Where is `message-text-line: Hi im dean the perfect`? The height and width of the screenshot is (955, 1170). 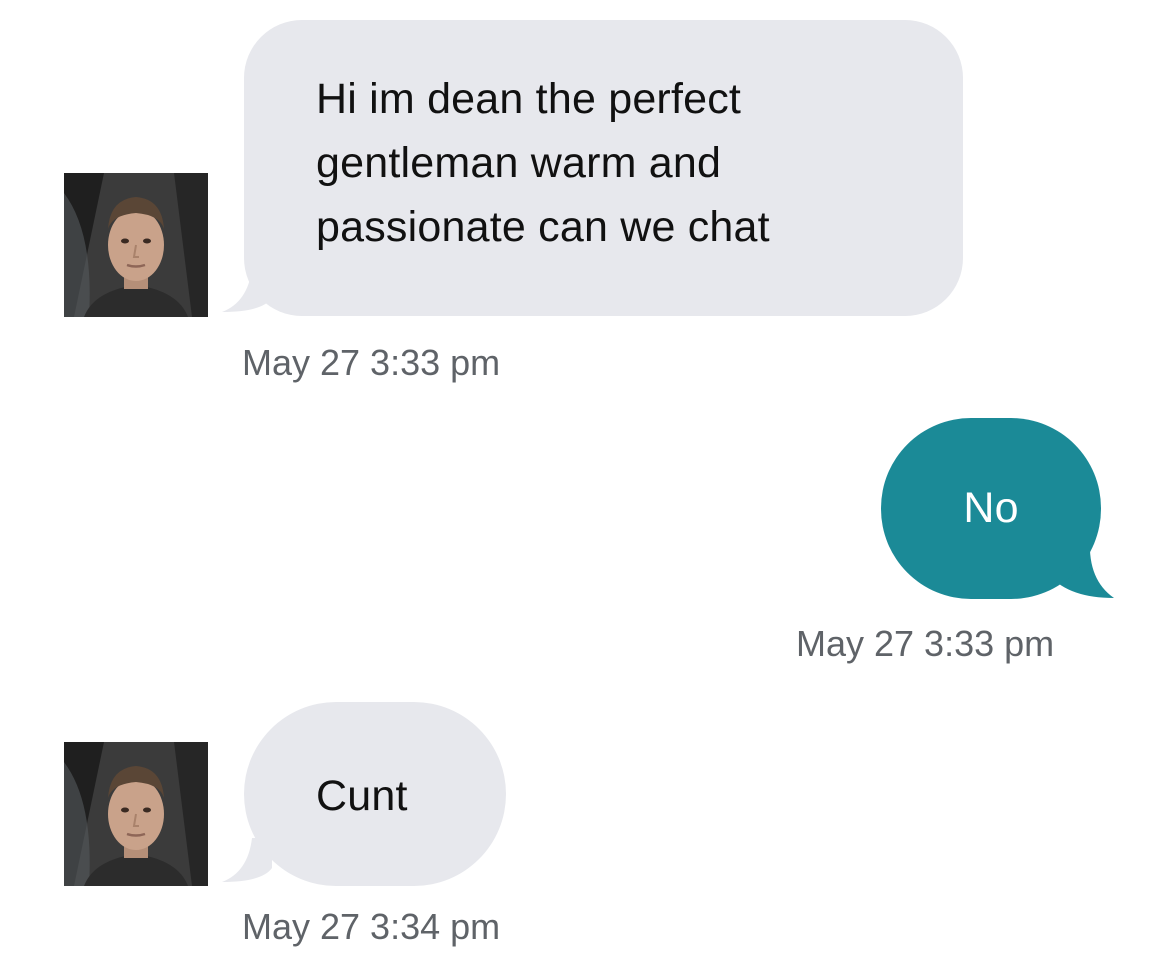
message-text-line: Hi im dean the perfect is located at coordinates (529, 99).